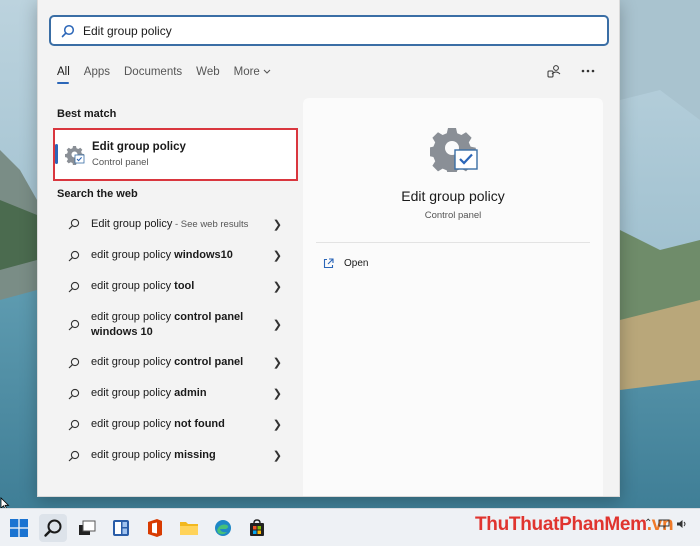  Describe the element at coordinates (63, 72) in the screenshot. I see `tab-all-label: All` at that location.